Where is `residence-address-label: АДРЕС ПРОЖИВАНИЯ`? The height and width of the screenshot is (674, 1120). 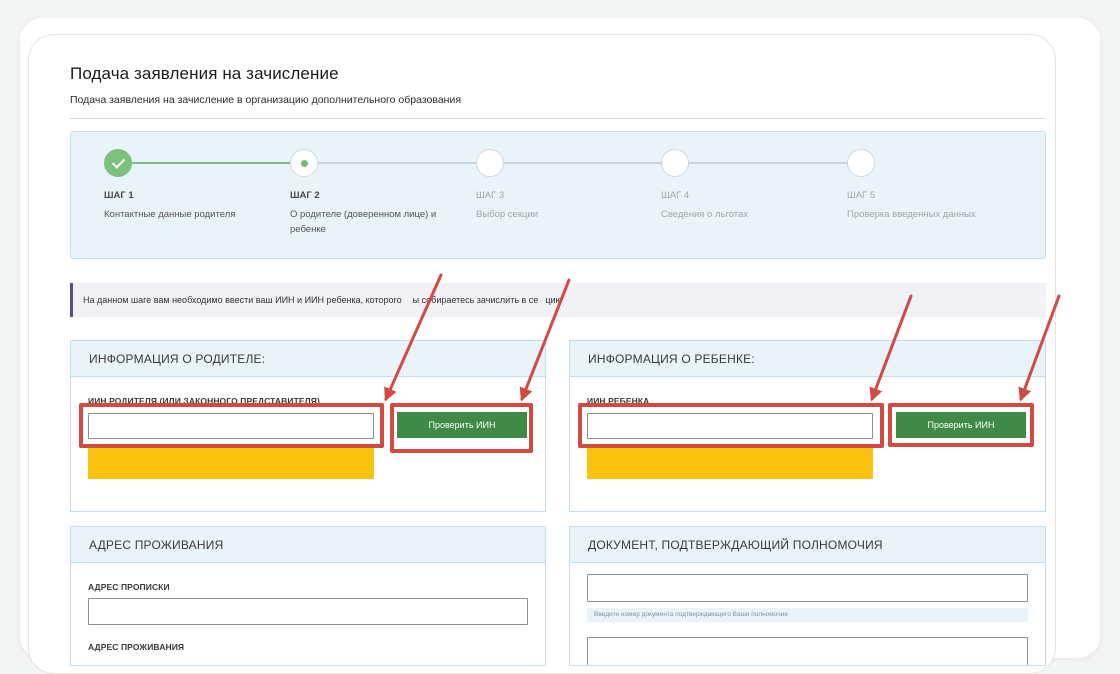
residence-address-label: АДРЕС ПРОЖИВАНИЯ is located at coordinates (136, 647).